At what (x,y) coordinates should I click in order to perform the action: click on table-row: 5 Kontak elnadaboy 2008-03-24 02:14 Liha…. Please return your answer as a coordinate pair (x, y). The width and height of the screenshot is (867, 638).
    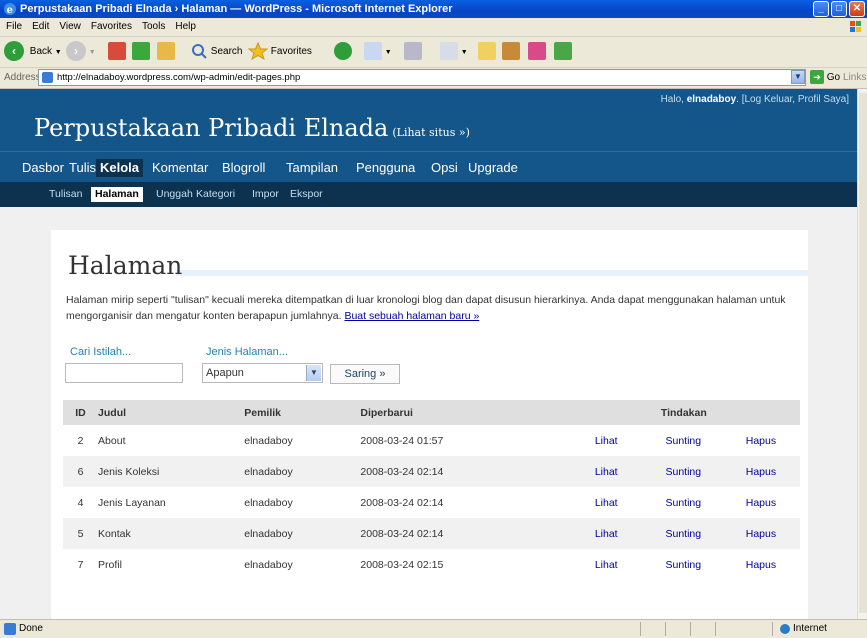
    Looking at the image, I should click on (431, 533).